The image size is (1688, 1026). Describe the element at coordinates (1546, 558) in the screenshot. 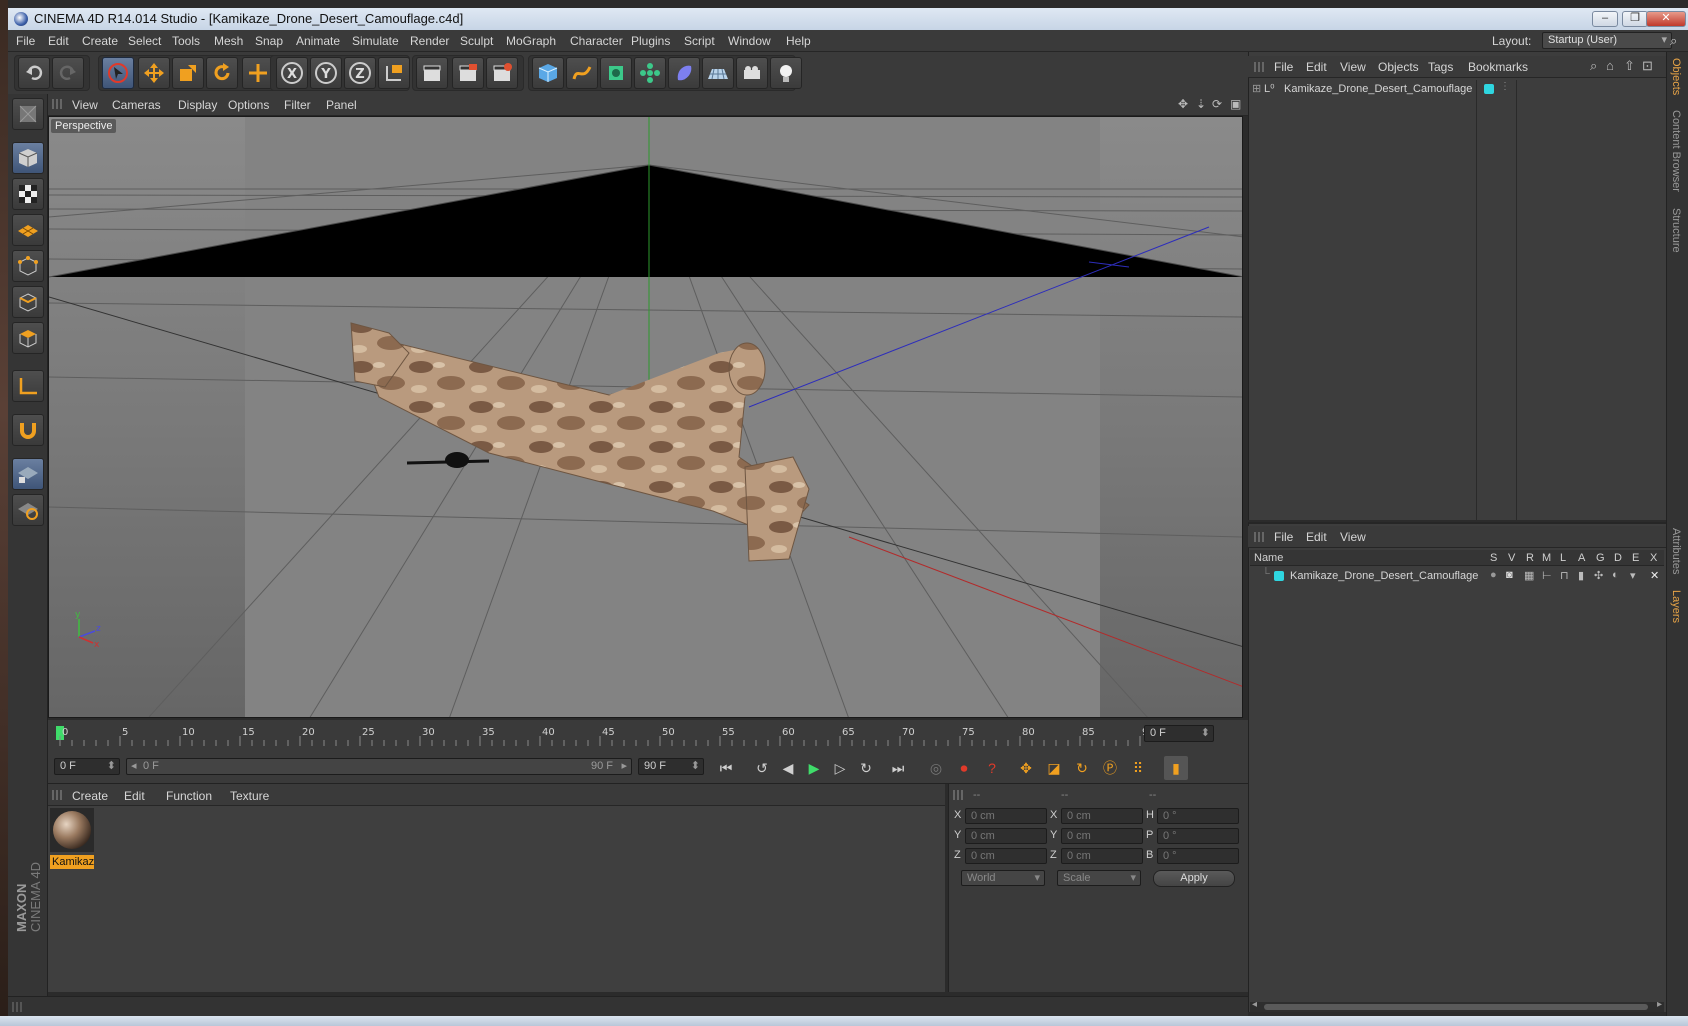

I see `layer-col-manager: M` at that location.